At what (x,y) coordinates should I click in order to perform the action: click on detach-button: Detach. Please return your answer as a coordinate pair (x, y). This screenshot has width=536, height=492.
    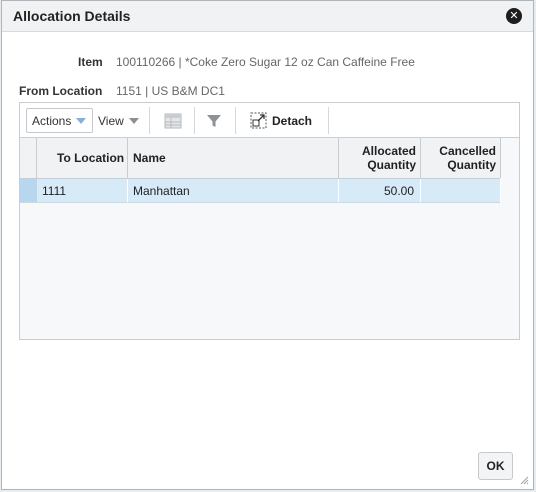
    Looking at the image, I should click on (281, 120).